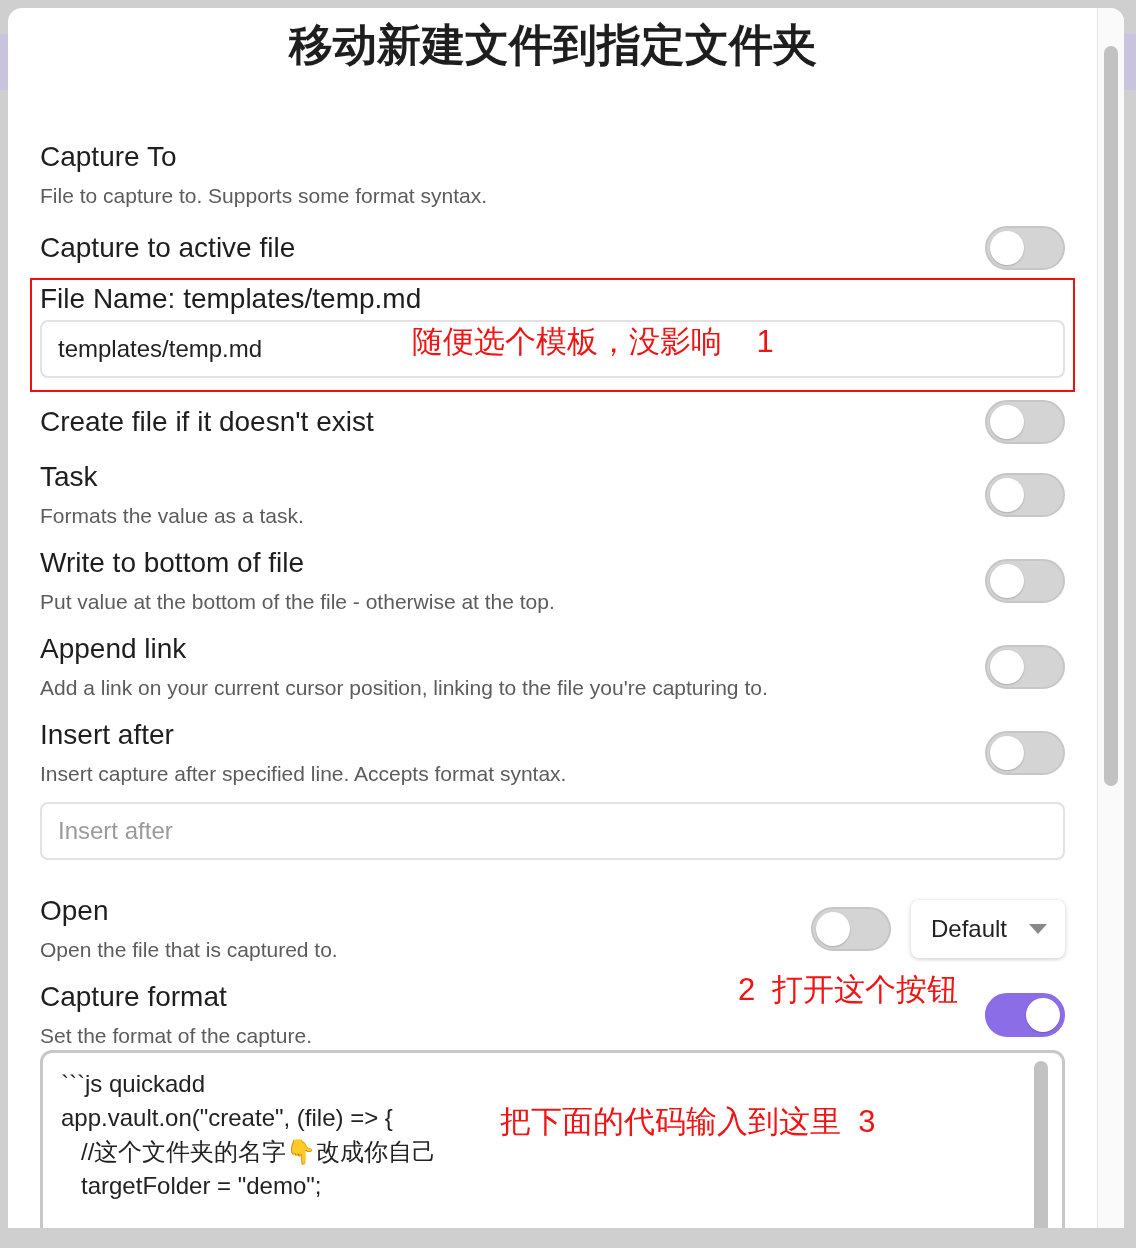 Image resolution: width=1136 pixels, height=1248 pixels. Describe the element at coordinates (593, 342) in the screenshot. I see `annotation-text: 随便选个模板，没影响 1` at that location.